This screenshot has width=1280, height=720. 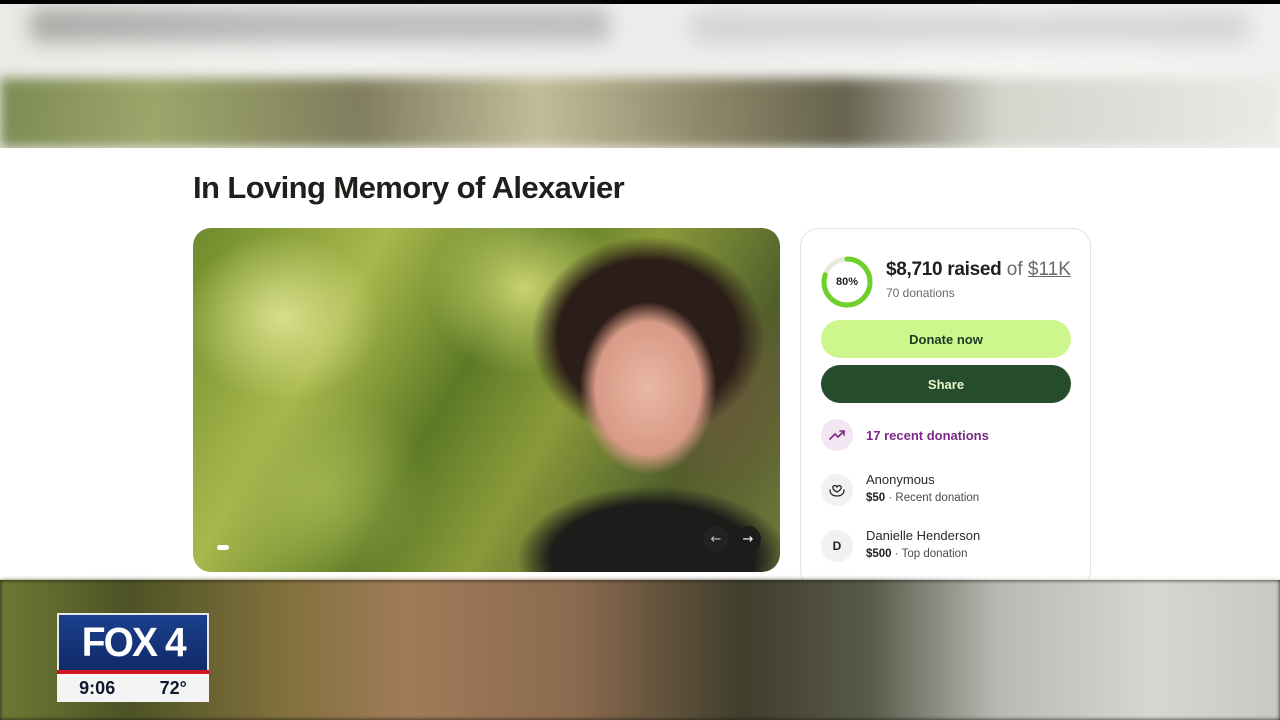 I want to click on heart-hands-icon, so click(x=837, y=490).